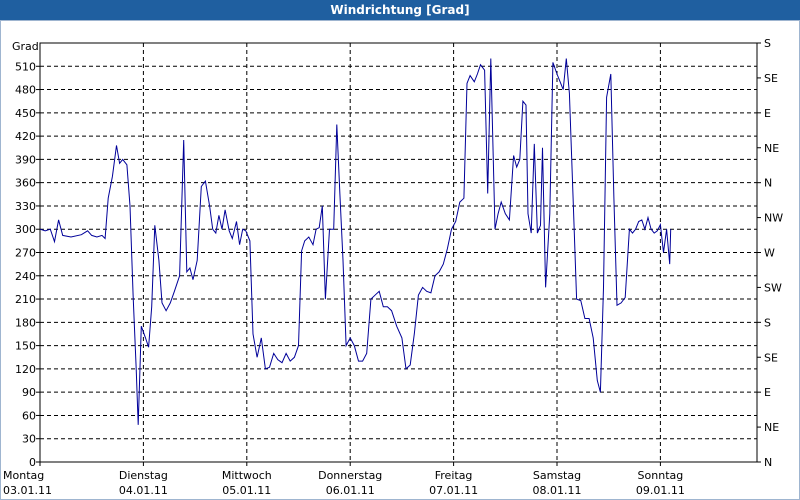 The height and width of the screenshot is (500, 800). I want to click on x-tick-day-5: Samstag, so click(557, 475).